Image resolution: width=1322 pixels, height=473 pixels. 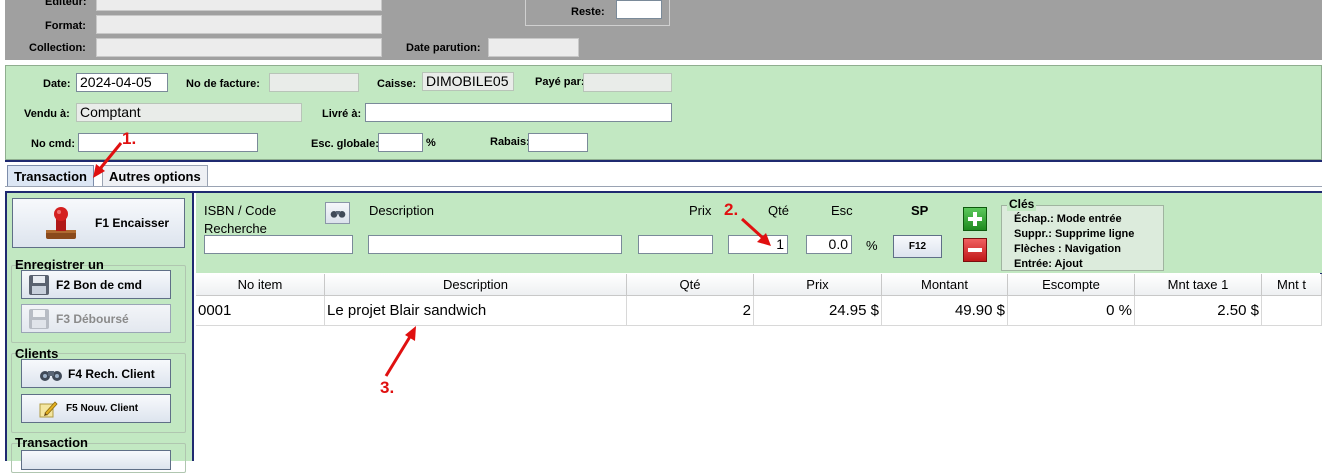 What do you see at coordinates (842, 210) in the screenshot?
I see `esc-header: Esc` at bounding box center [842, 210].